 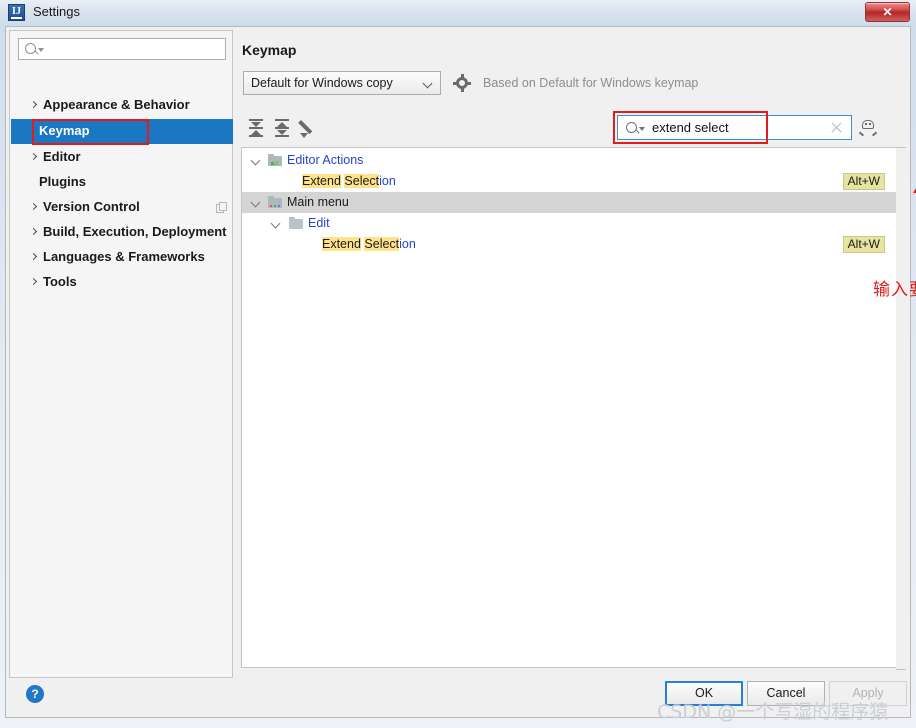 I want to click on sidebar-item-label: Version Control, so click(x=91, y=206).